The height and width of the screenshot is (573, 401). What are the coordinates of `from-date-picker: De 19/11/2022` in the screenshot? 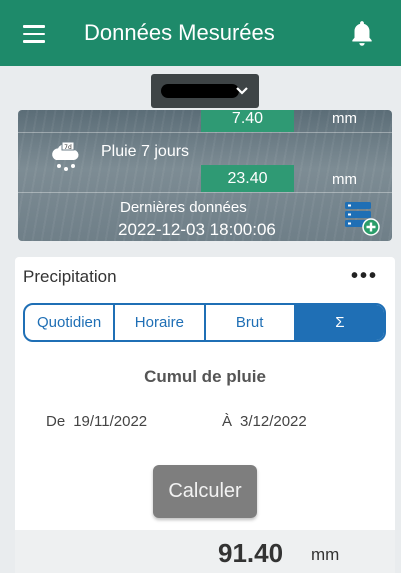 It's located at (96, 421).